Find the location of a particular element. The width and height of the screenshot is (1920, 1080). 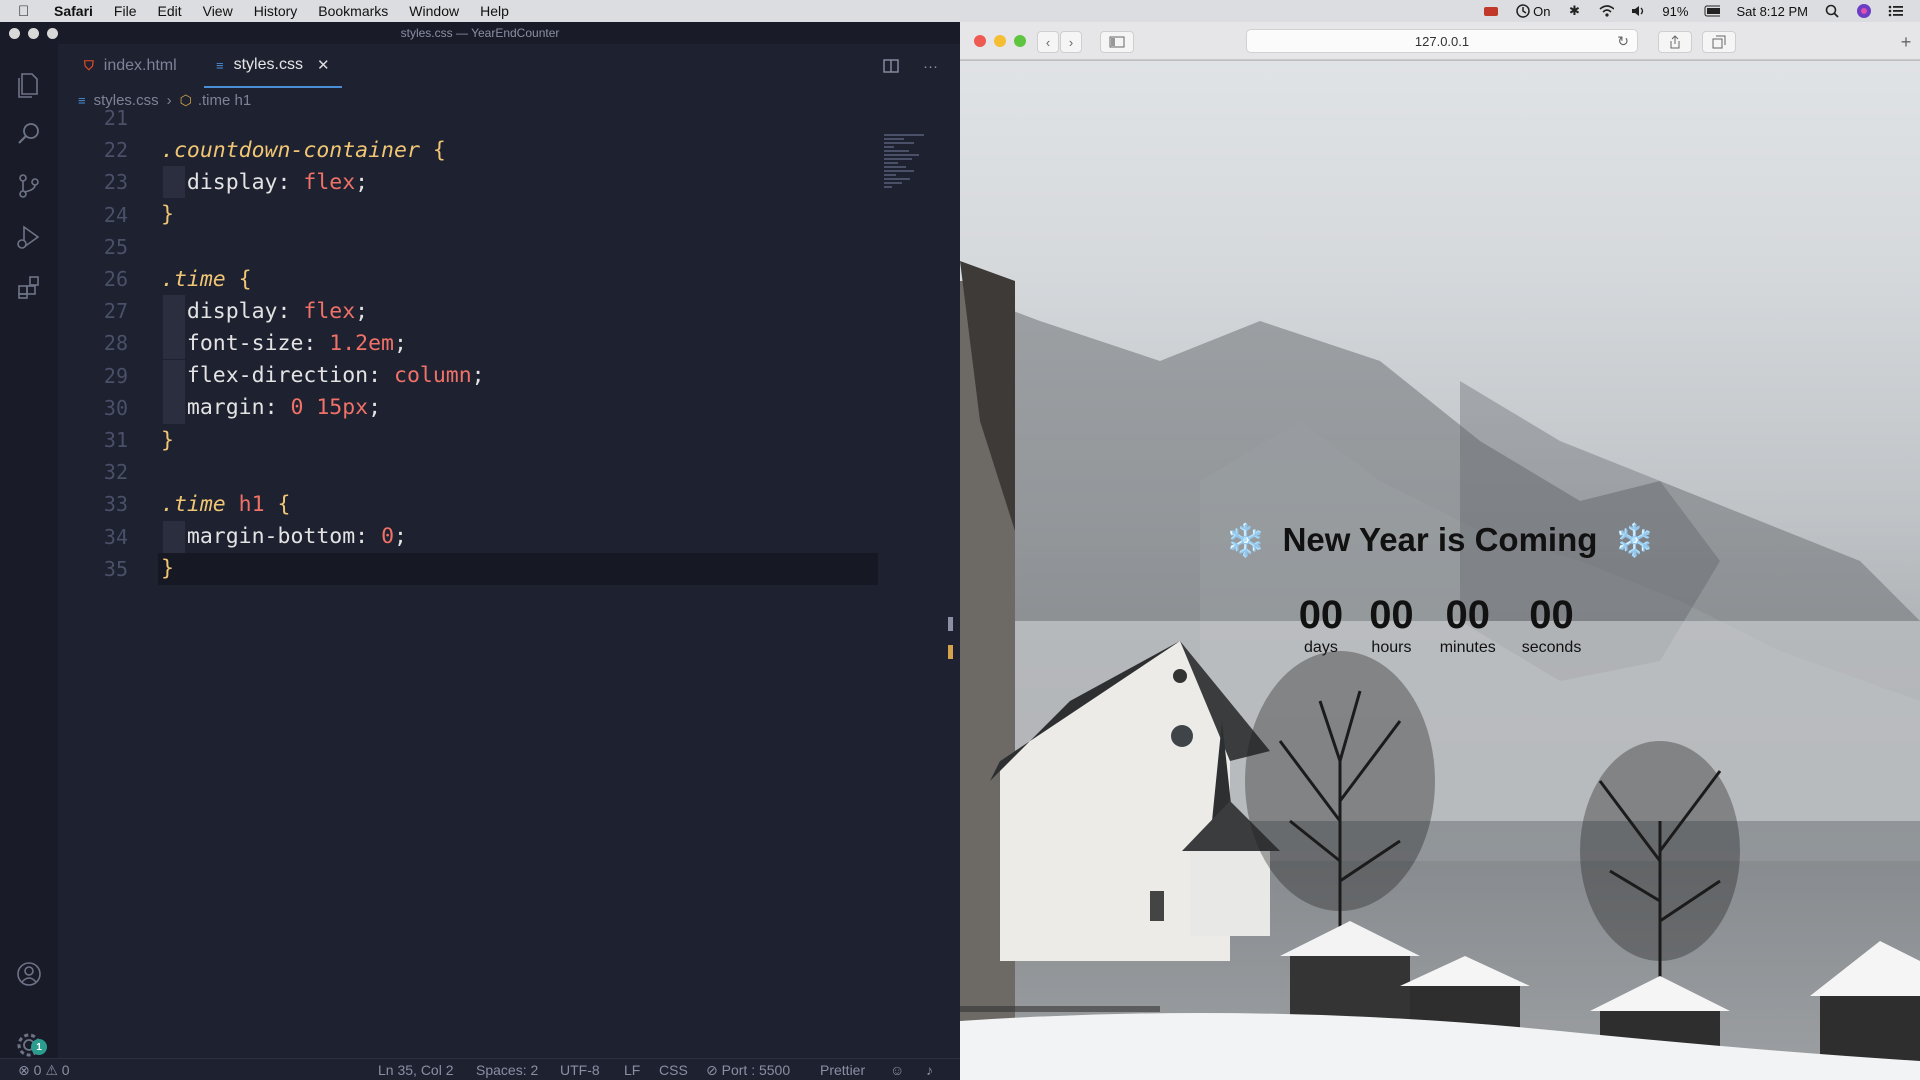

end-of-line: LF is located at coordinates (632, 1070).